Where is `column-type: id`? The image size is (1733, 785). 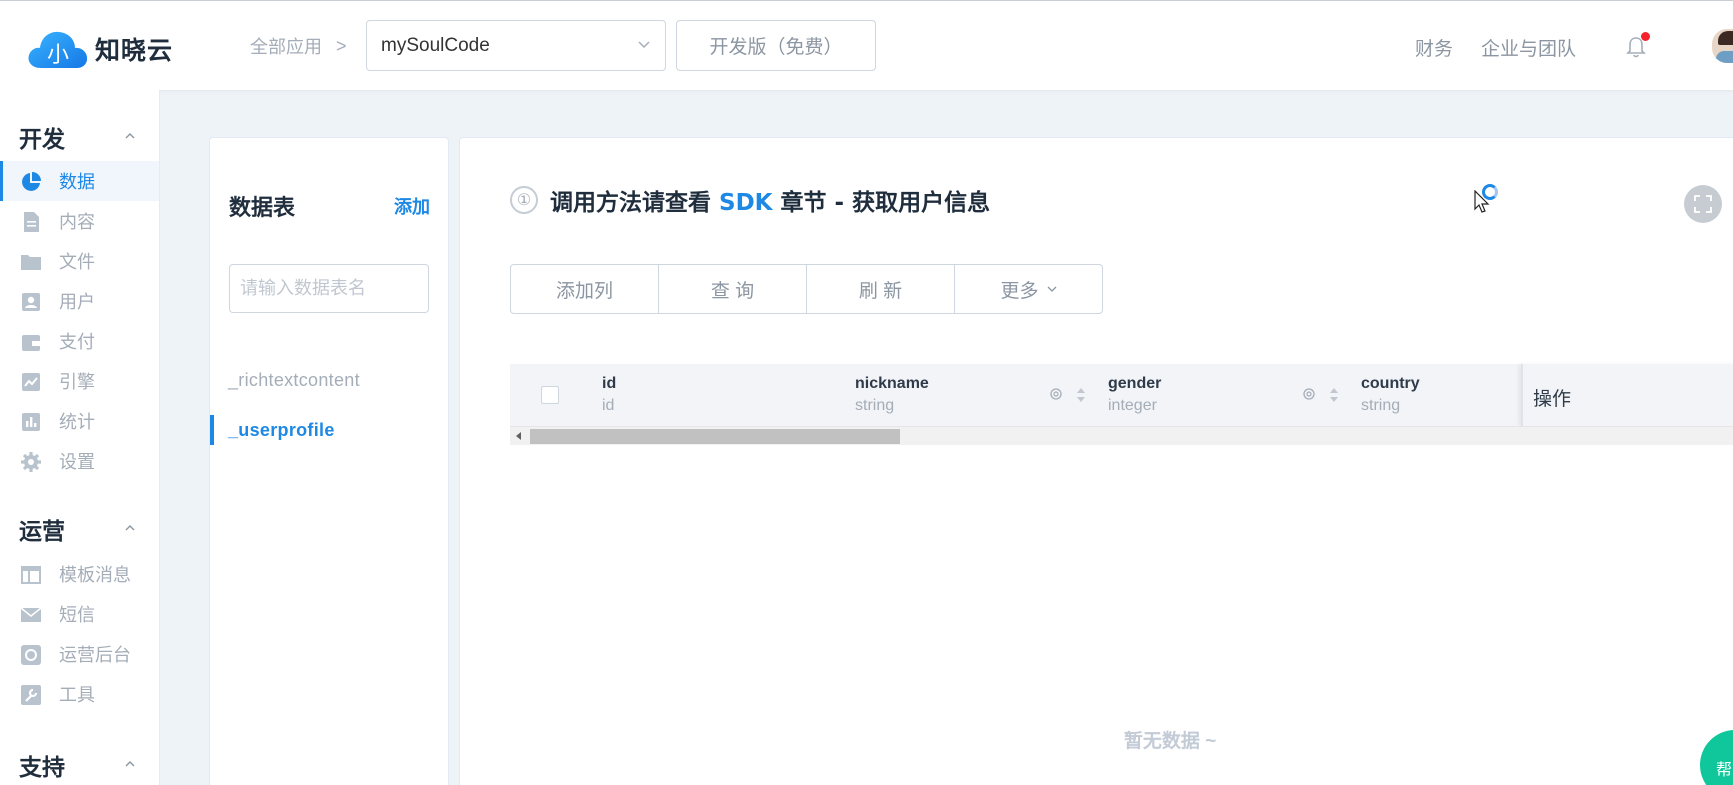 column-type: id is located at coordinates (608, 405).